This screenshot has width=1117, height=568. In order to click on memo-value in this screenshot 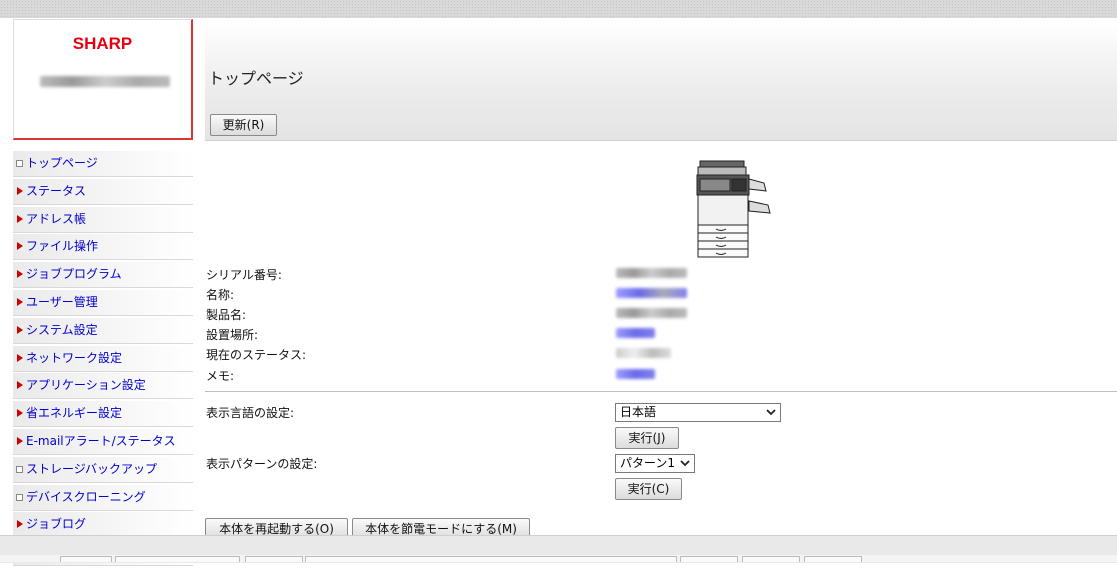, I will do `click(635, 374)`.